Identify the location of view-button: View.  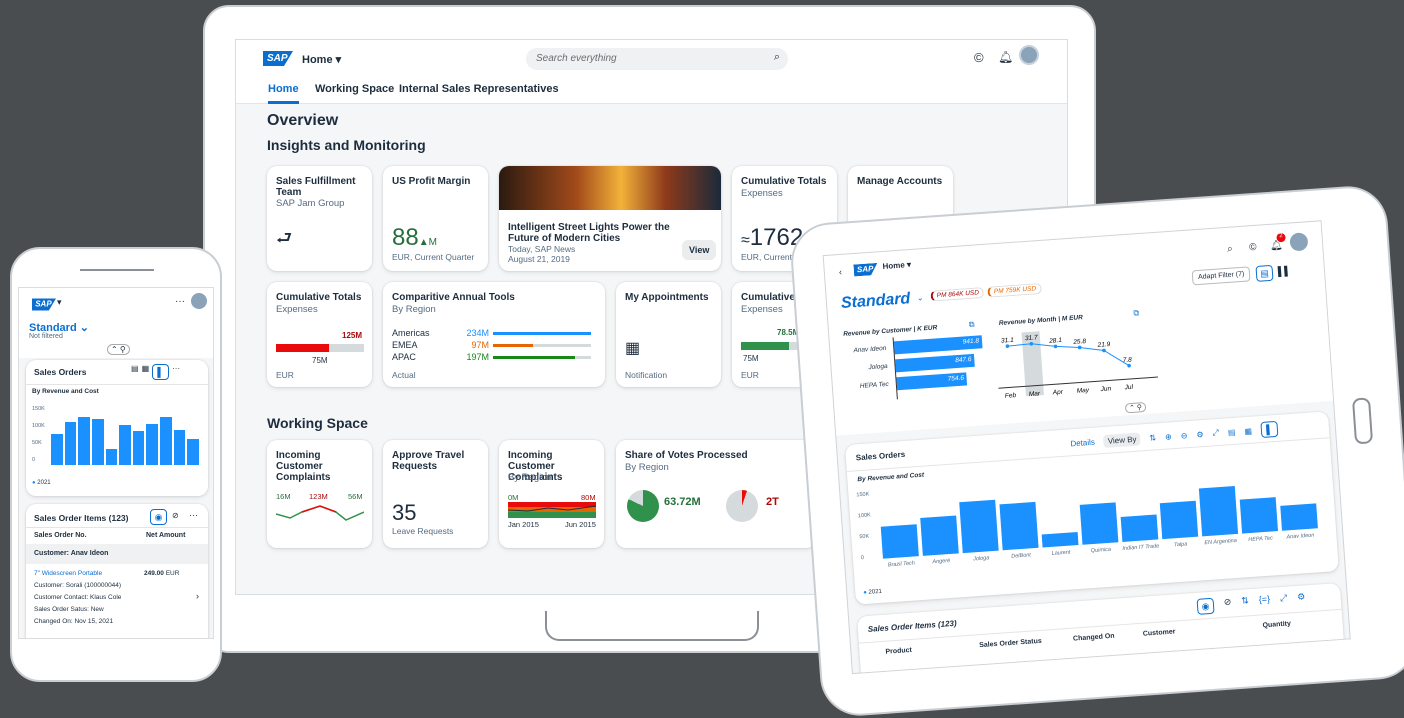
(699, 250).